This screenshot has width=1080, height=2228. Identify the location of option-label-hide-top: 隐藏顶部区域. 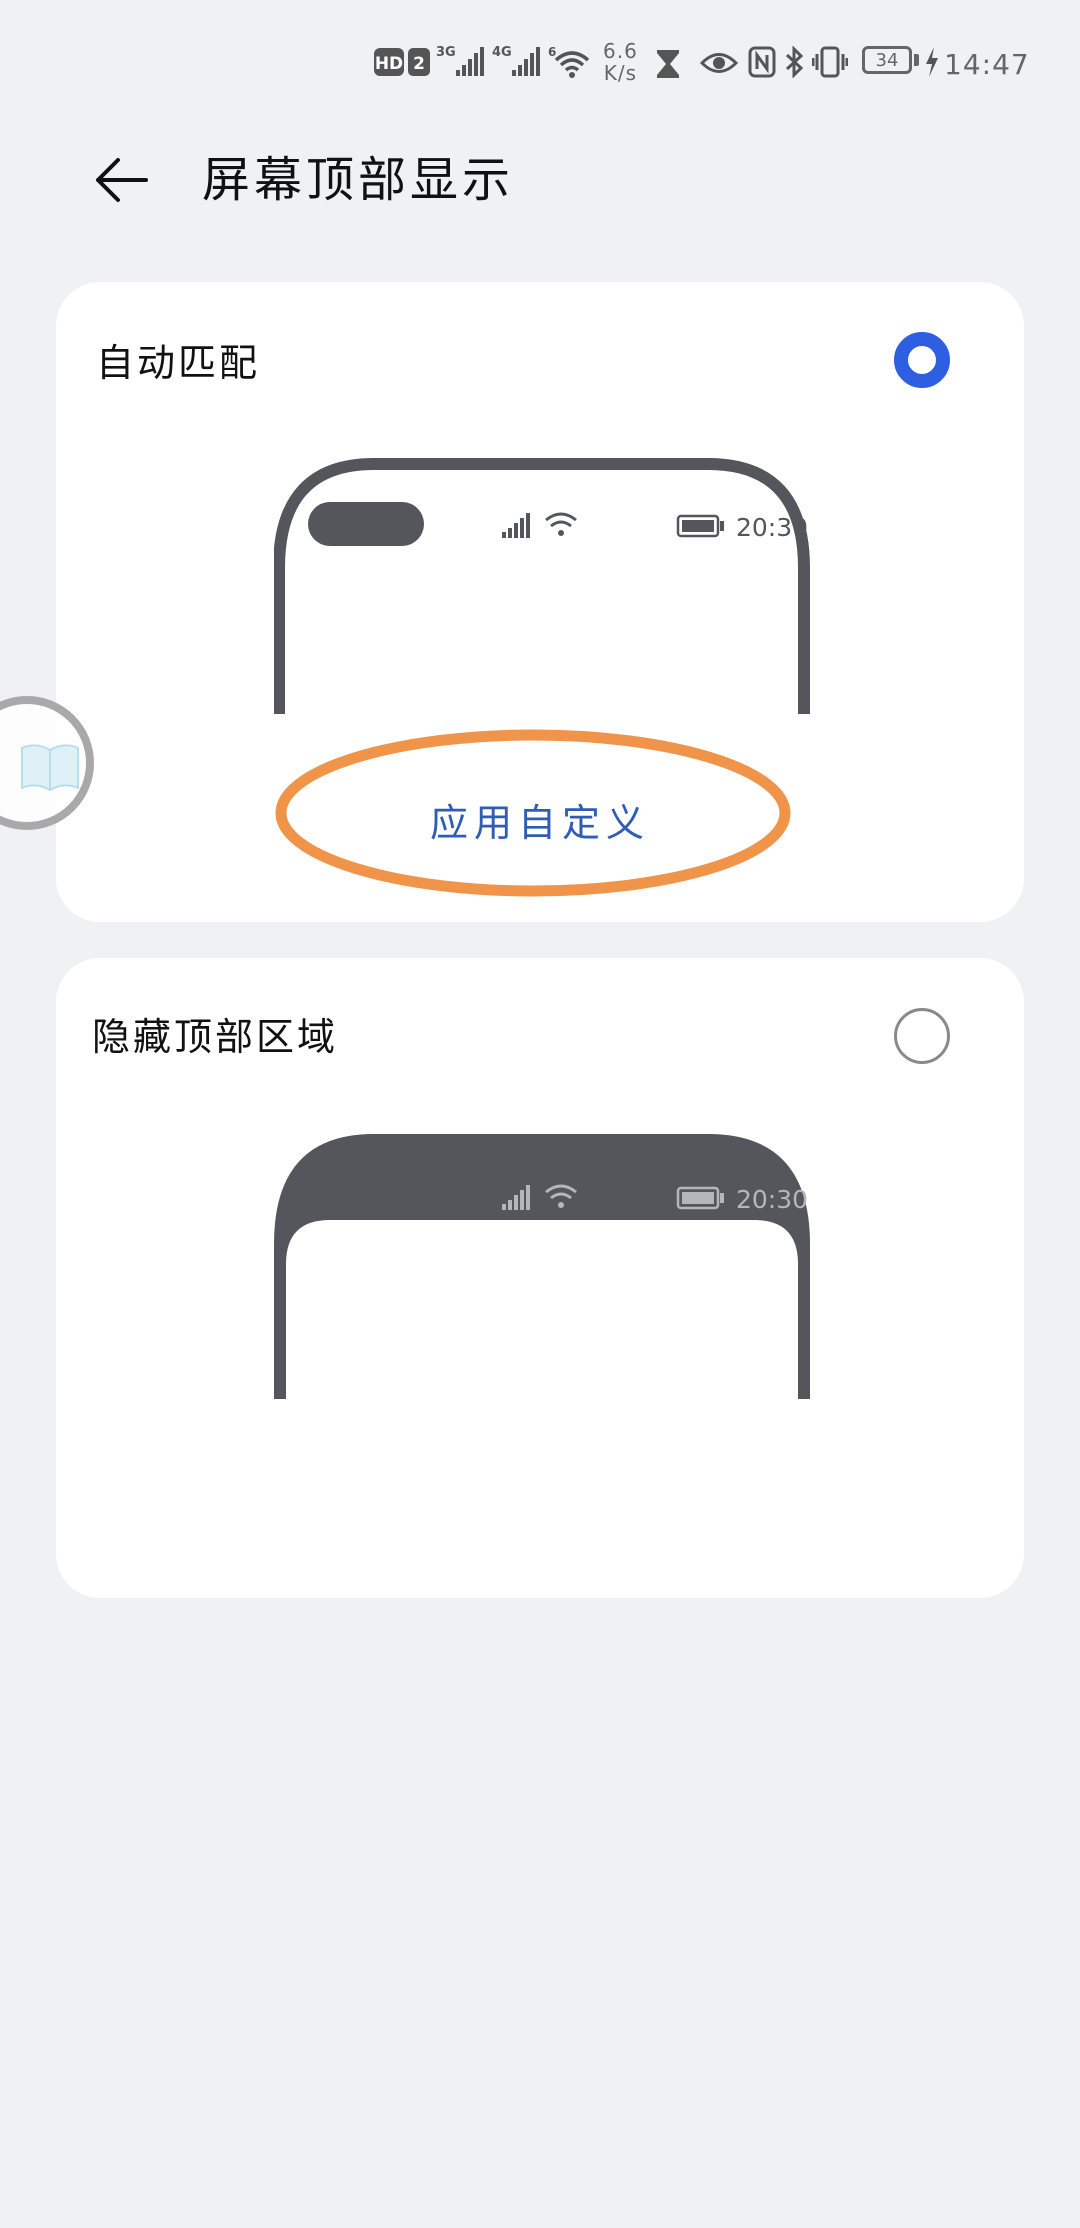
(215, 1037).